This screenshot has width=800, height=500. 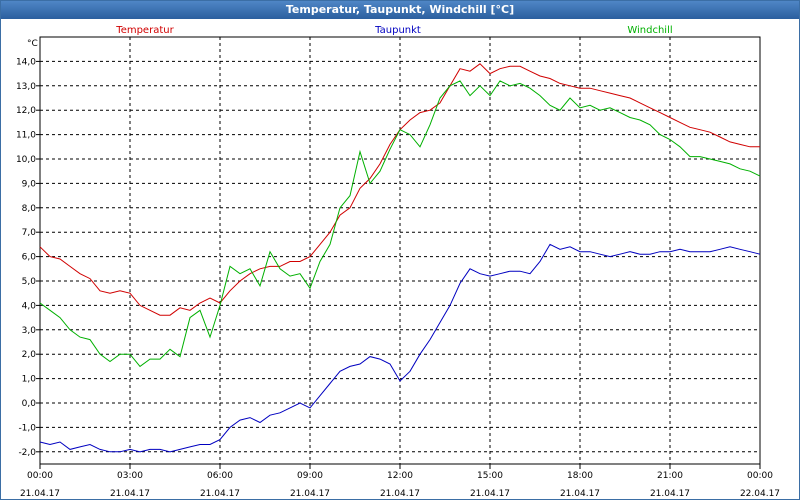 I want to click on y-tick-label: 14,0, so click(x=26, y=62).